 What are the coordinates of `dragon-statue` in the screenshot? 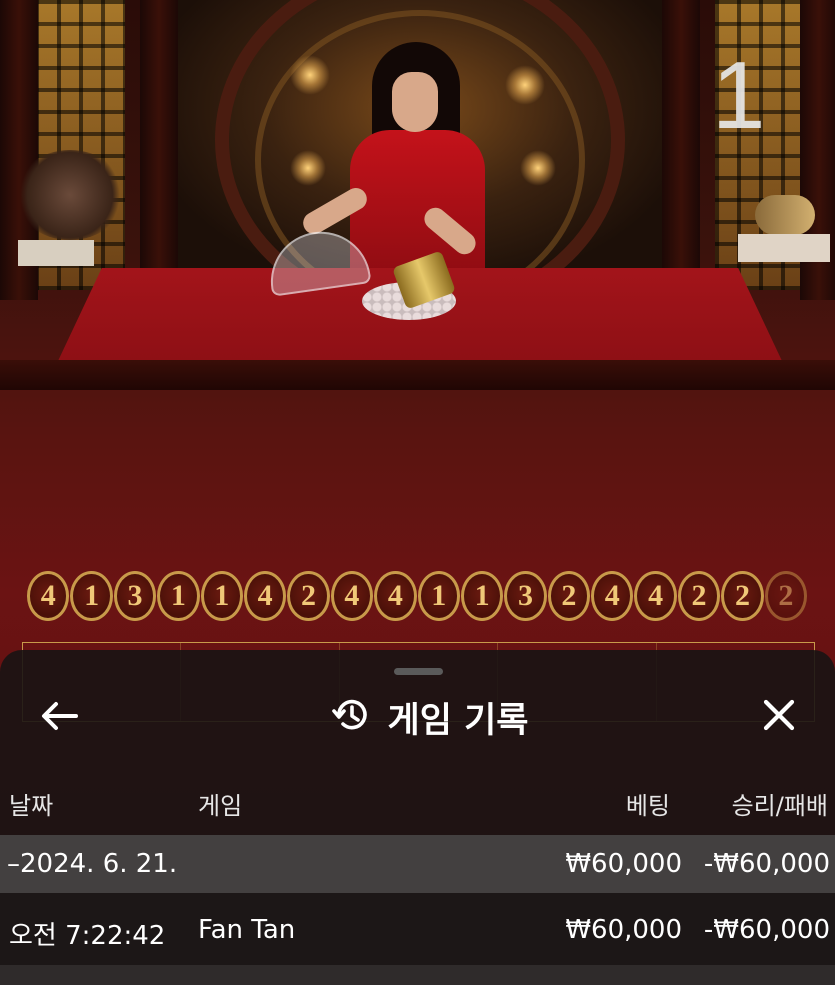 It's located at (785, 215).